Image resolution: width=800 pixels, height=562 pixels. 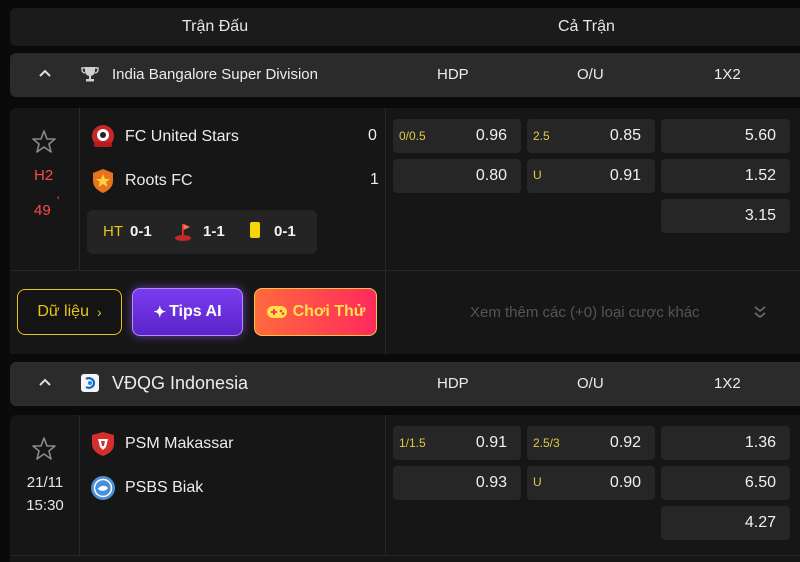 I want to click on odds-value: 1.36, so click(x=760, y=442).